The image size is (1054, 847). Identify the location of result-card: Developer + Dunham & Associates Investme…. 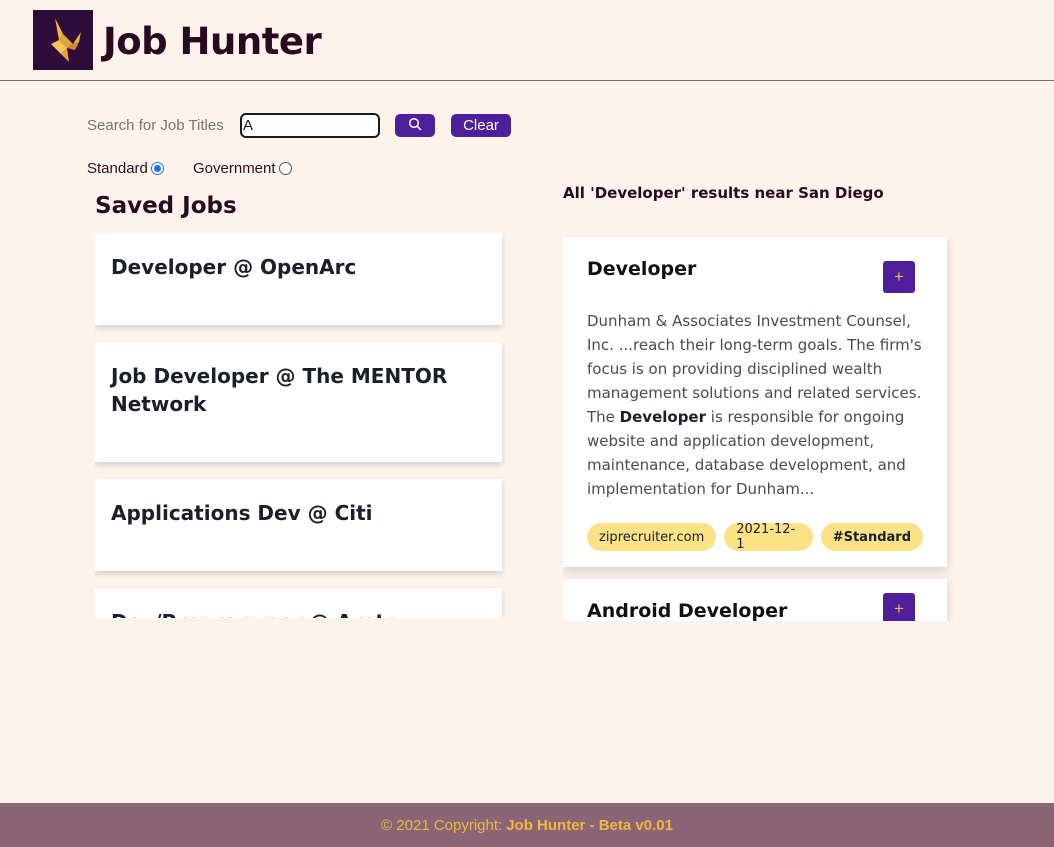
(755, 402).